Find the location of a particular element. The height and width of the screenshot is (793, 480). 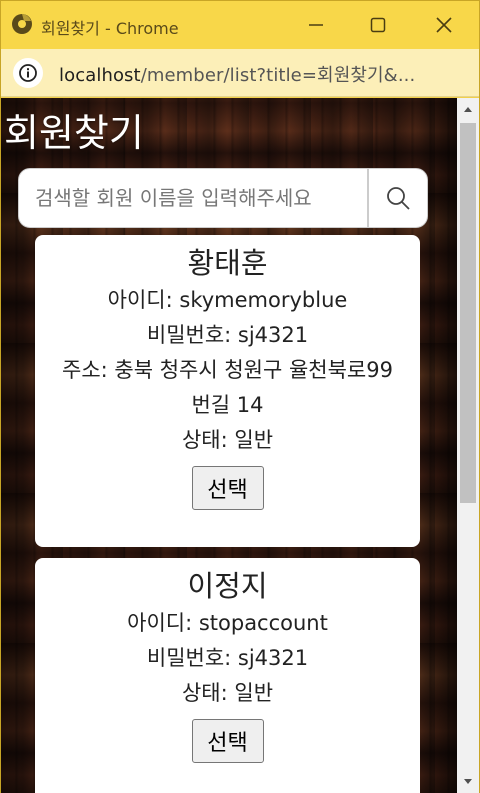

vertical-scrollbar is located at coordinates (468, 445).